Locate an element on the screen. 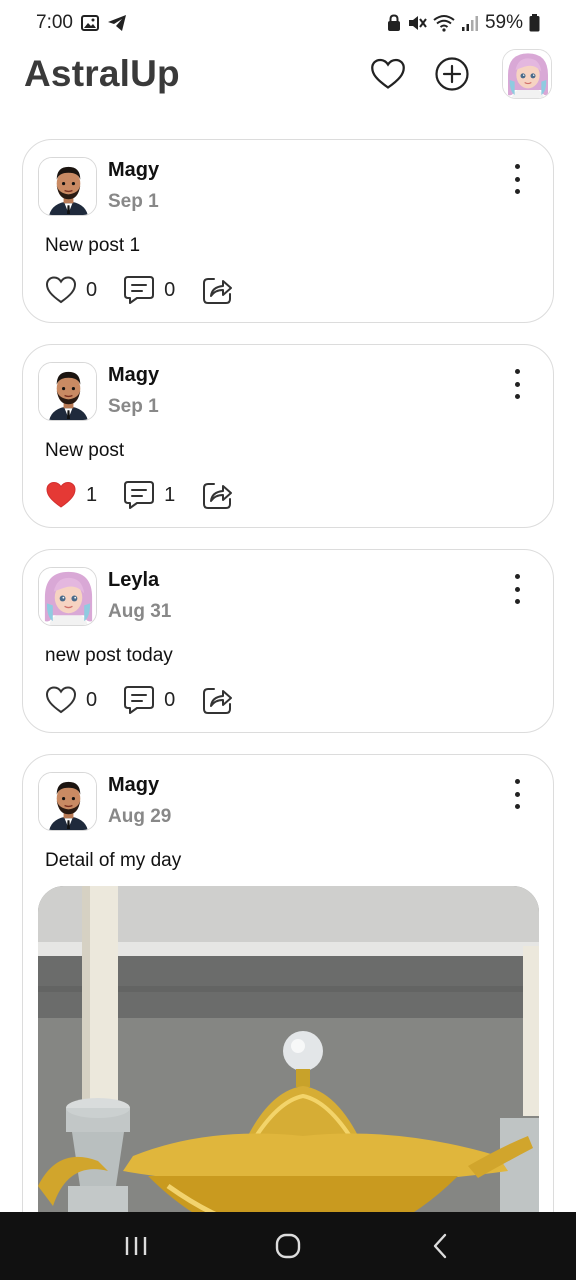  battery-icon is located at coordinates (534, 23).